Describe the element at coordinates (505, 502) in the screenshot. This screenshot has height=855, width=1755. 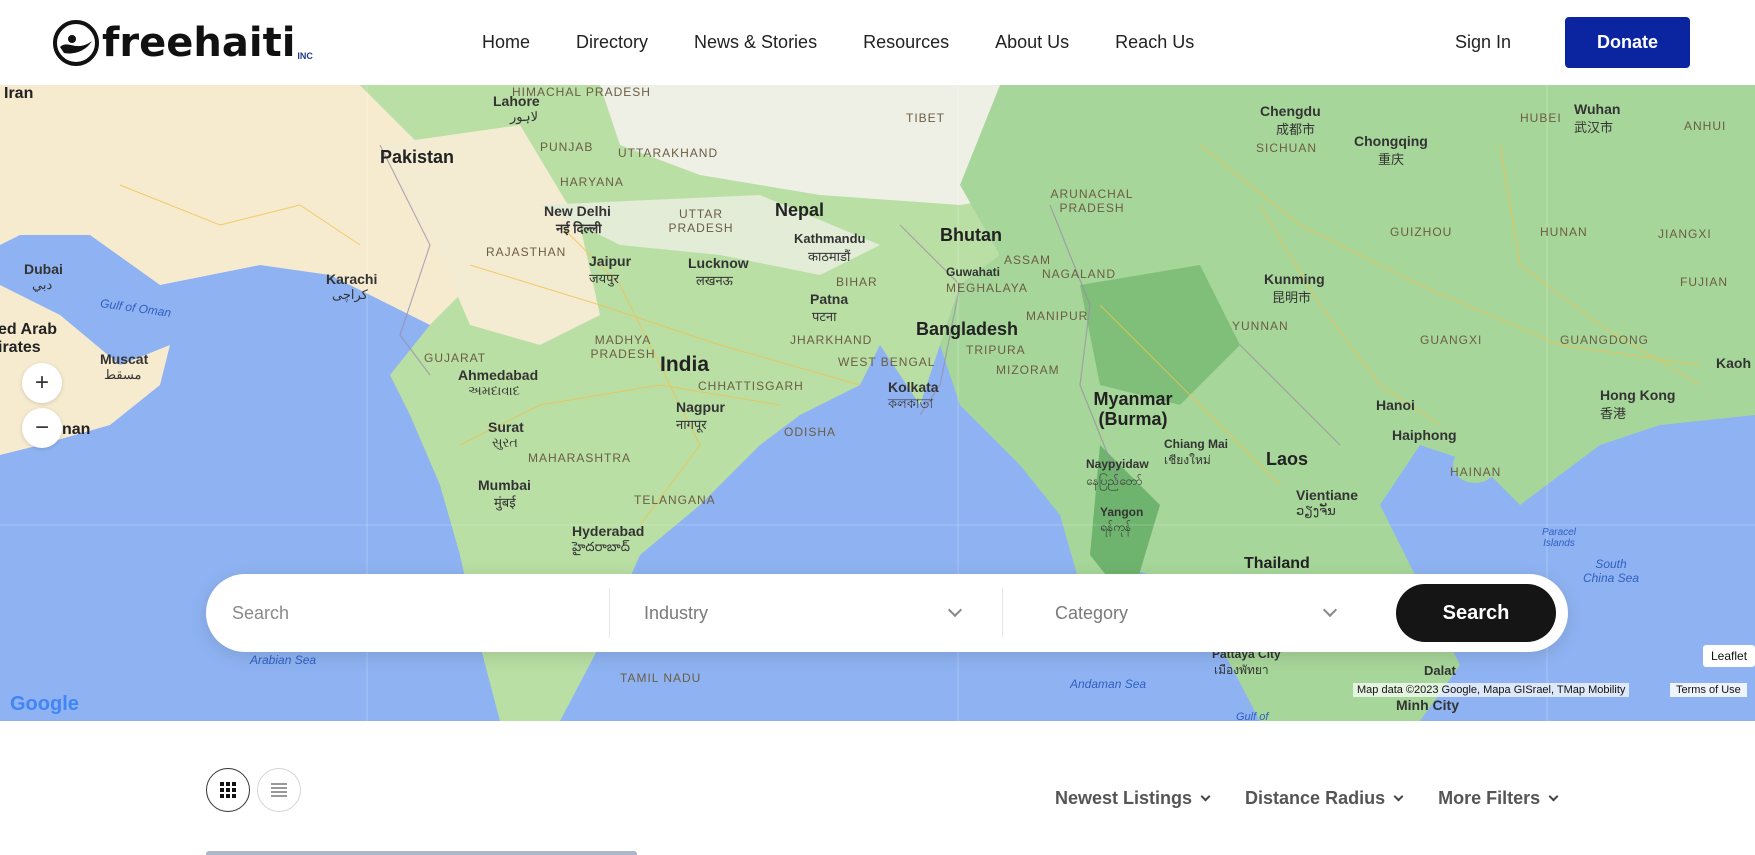
I see `map-city-mumbai-native: मुंबई` at that location.